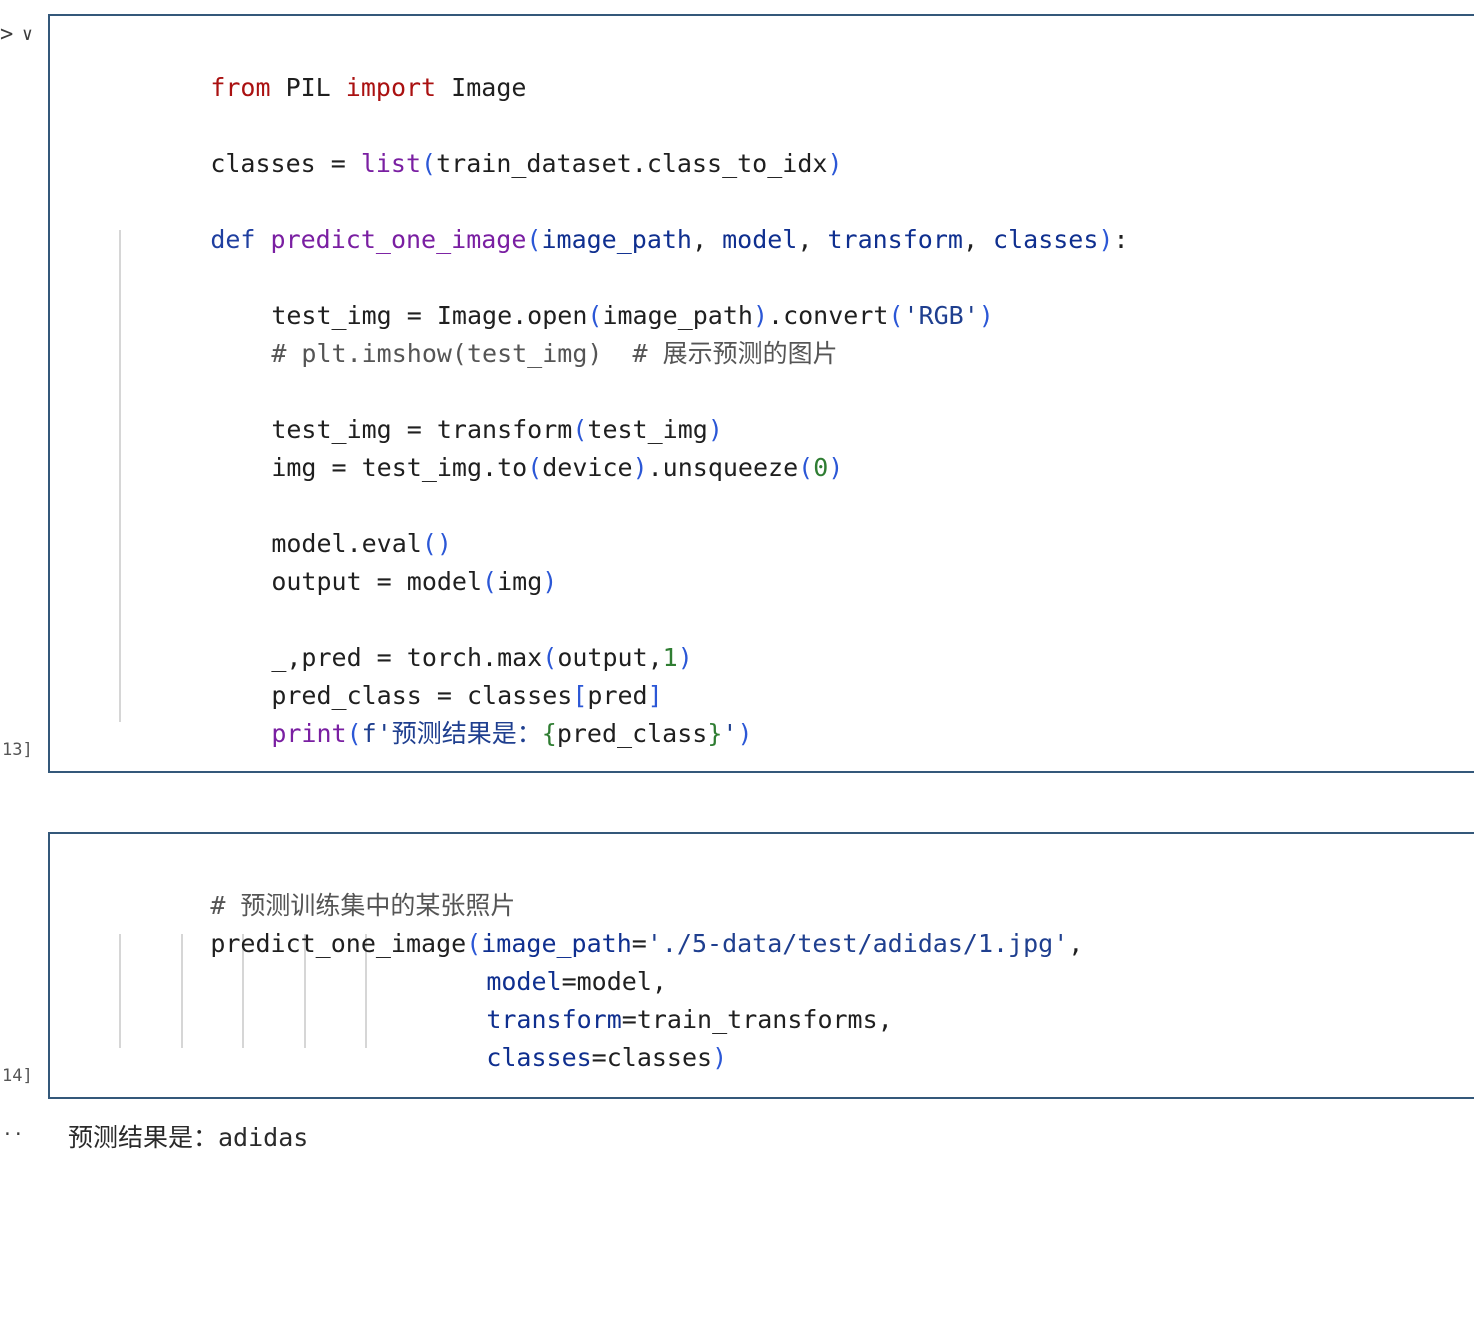 This screenshot has height=1327, width=1474. I want to click on execution-count: 13], so click(17, 750).